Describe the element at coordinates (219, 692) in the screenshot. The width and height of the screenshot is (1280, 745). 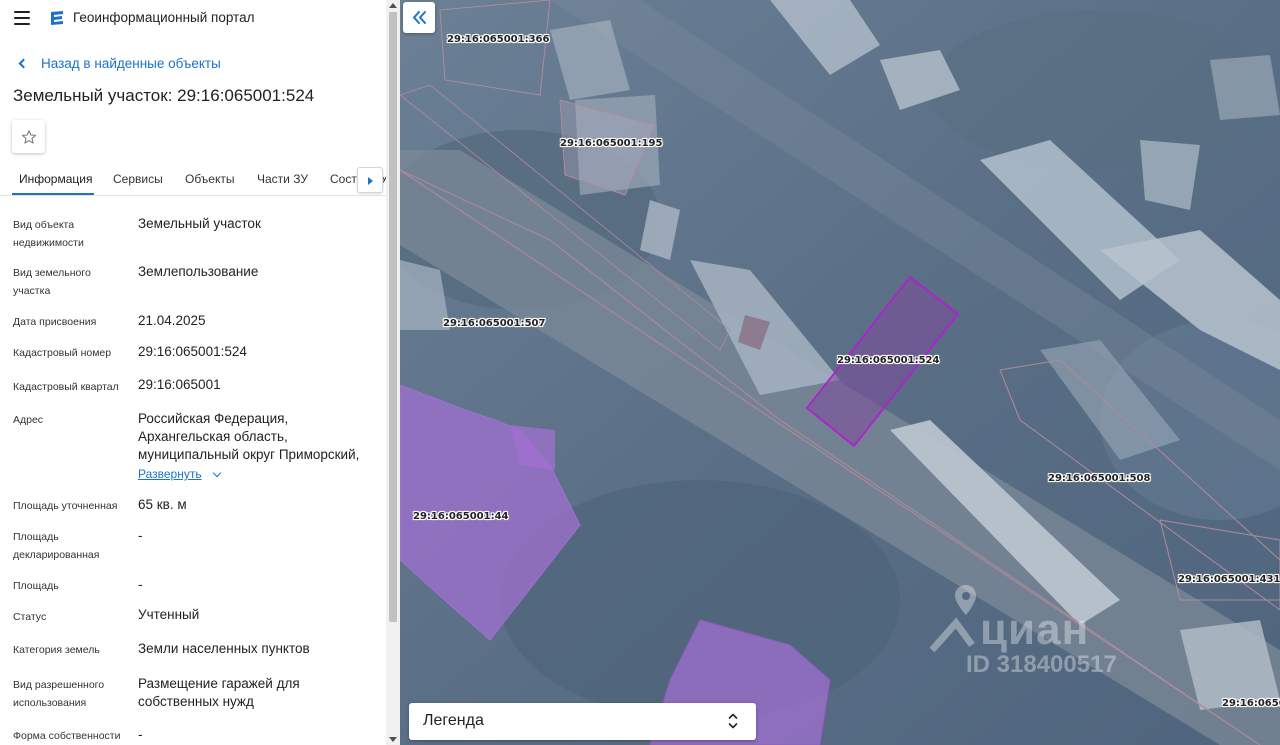
I see `prop-value-permitted-use: Размещение гаражей для собственных нужд` at that location.